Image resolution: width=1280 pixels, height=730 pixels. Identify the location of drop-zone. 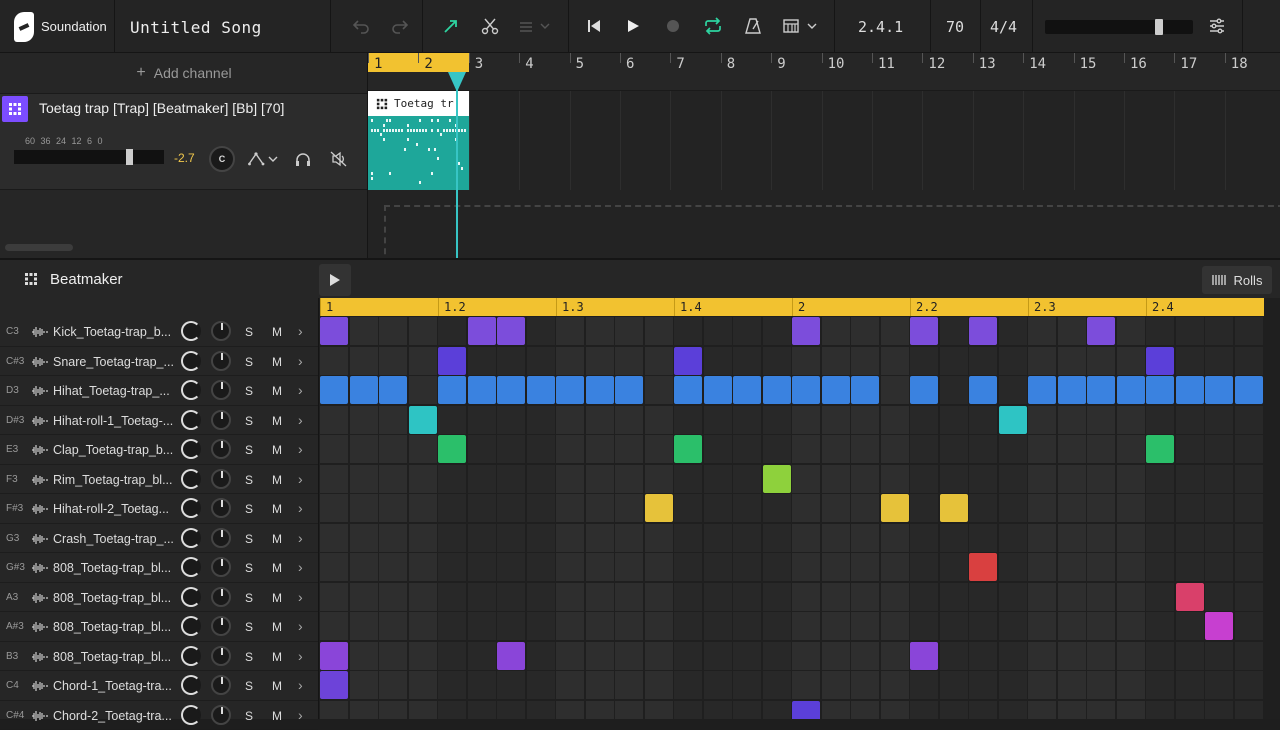
(832, 231).